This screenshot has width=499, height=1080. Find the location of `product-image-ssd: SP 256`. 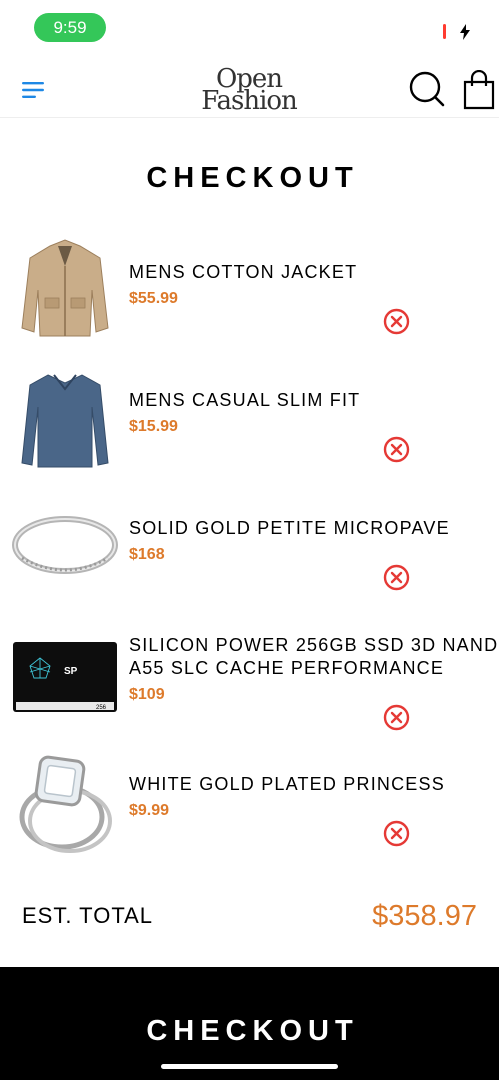

product-image-ssd: SP 256 is located at coordinates (65, 675).